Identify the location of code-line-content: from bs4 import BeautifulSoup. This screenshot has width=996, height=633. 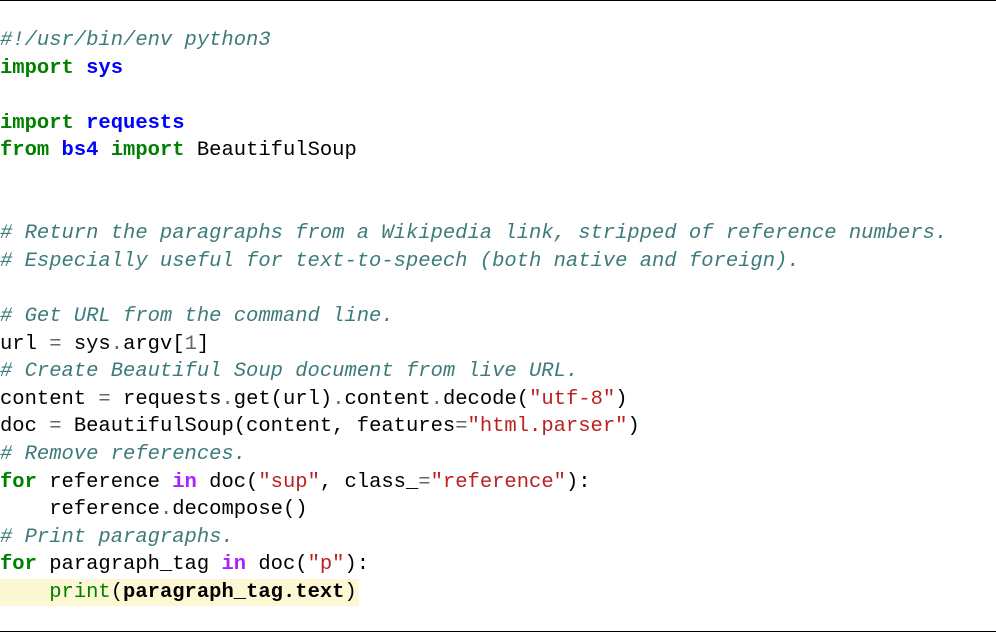
(178, 150).